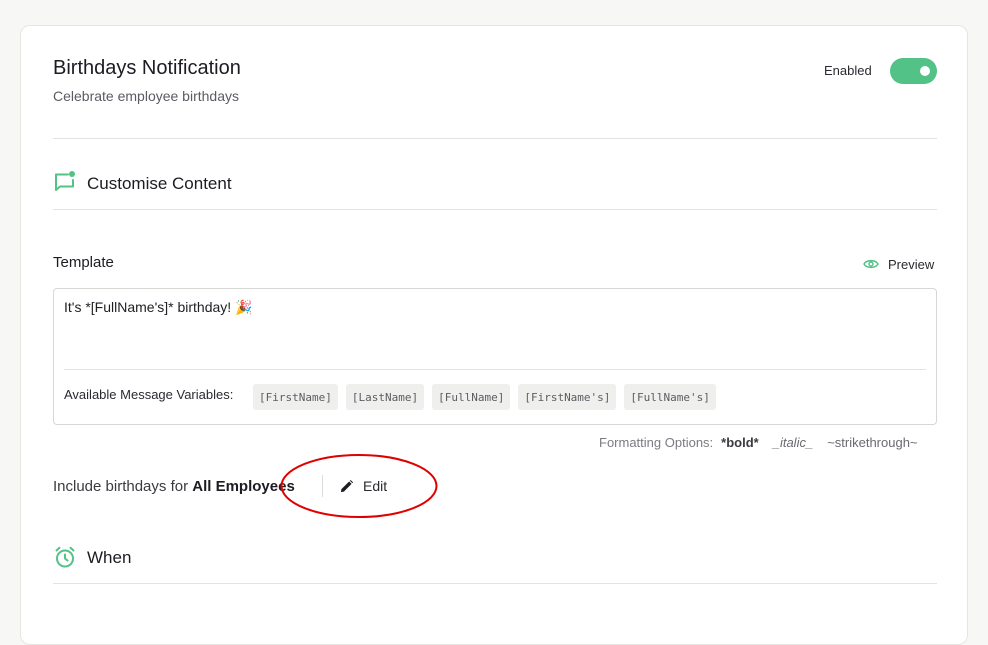  I want to click on preview-button: Preview, so click(898, 264).